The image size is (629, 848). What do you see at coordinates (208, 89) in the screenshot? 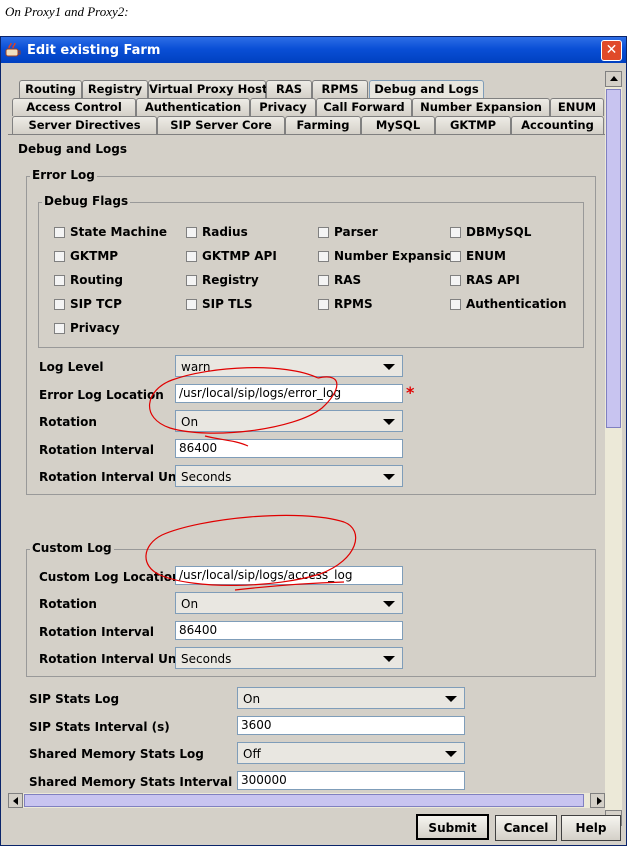
I see `tab-virtual-proxy-host: Virtual Proxy Host` at bounding box center [208, 89].